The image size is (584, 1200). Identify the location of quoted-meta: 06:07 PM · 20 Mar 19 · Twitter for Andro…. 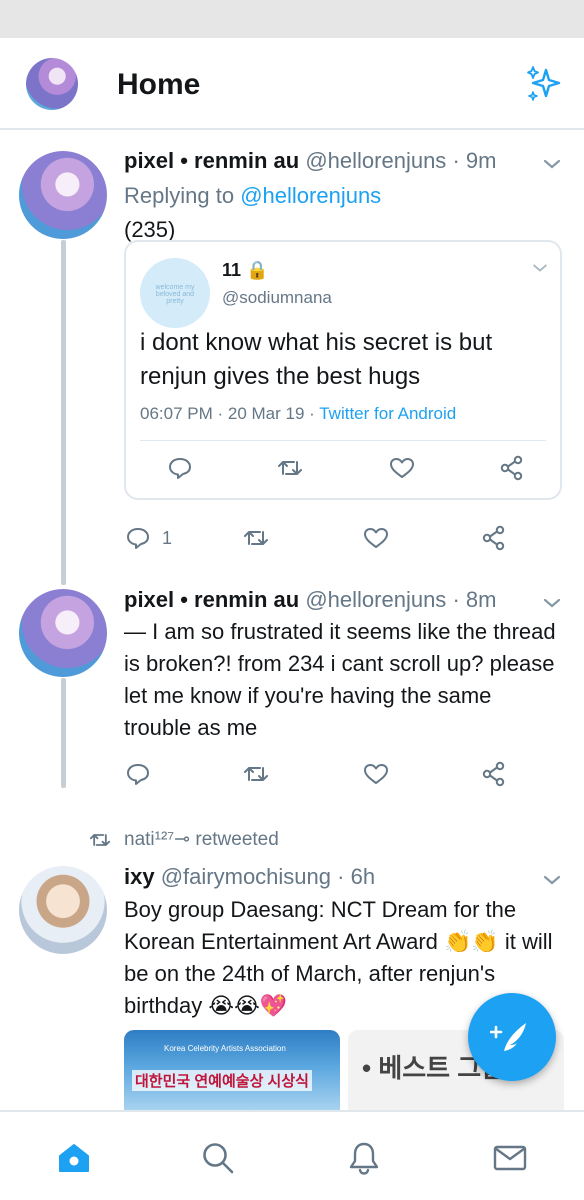
(298, 413).